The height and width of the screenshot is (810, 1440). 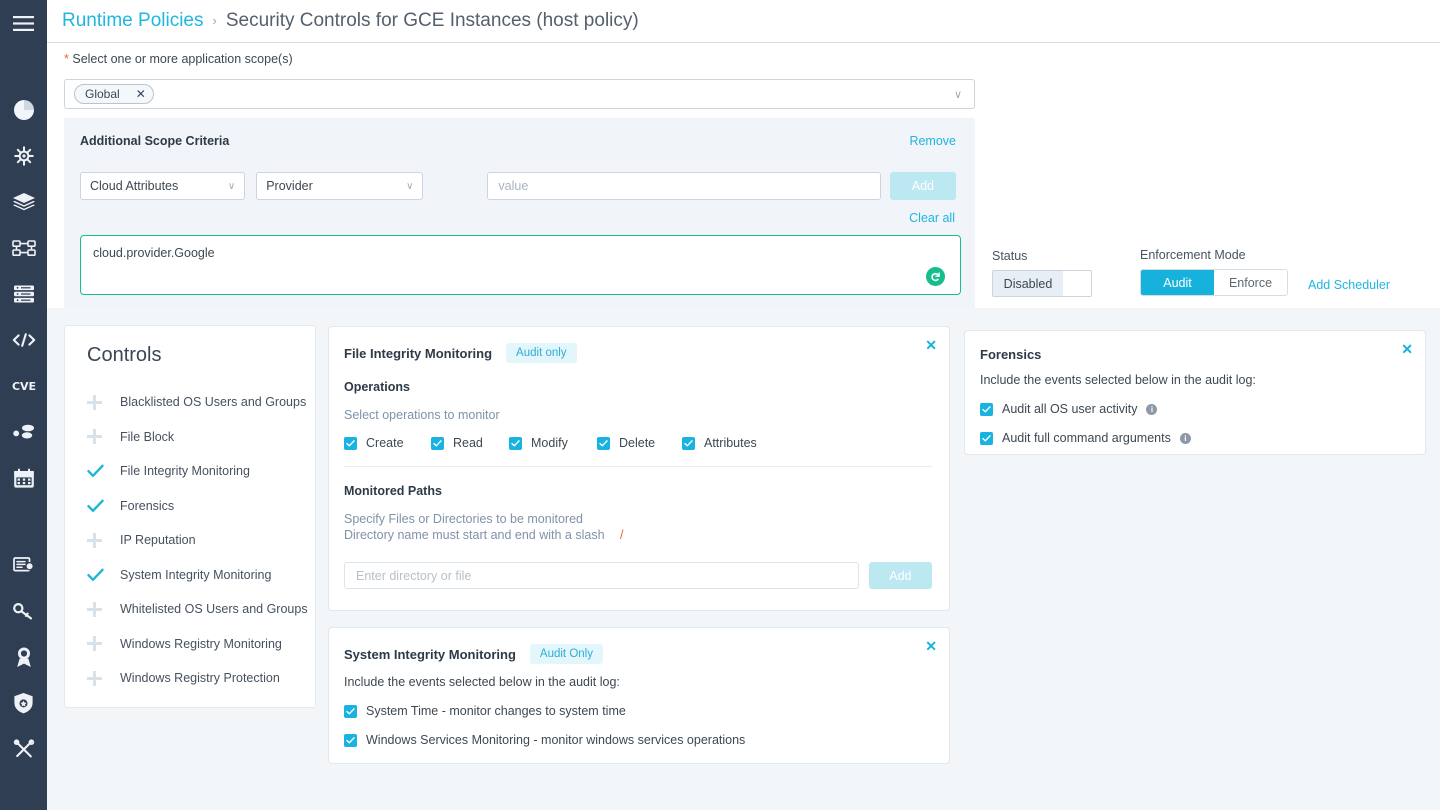 What do you see at coordinates (1349, 285) in the screenshot?
I see `add-scheduler-link: Add Scheduler` at bounding box center [1349, 285].